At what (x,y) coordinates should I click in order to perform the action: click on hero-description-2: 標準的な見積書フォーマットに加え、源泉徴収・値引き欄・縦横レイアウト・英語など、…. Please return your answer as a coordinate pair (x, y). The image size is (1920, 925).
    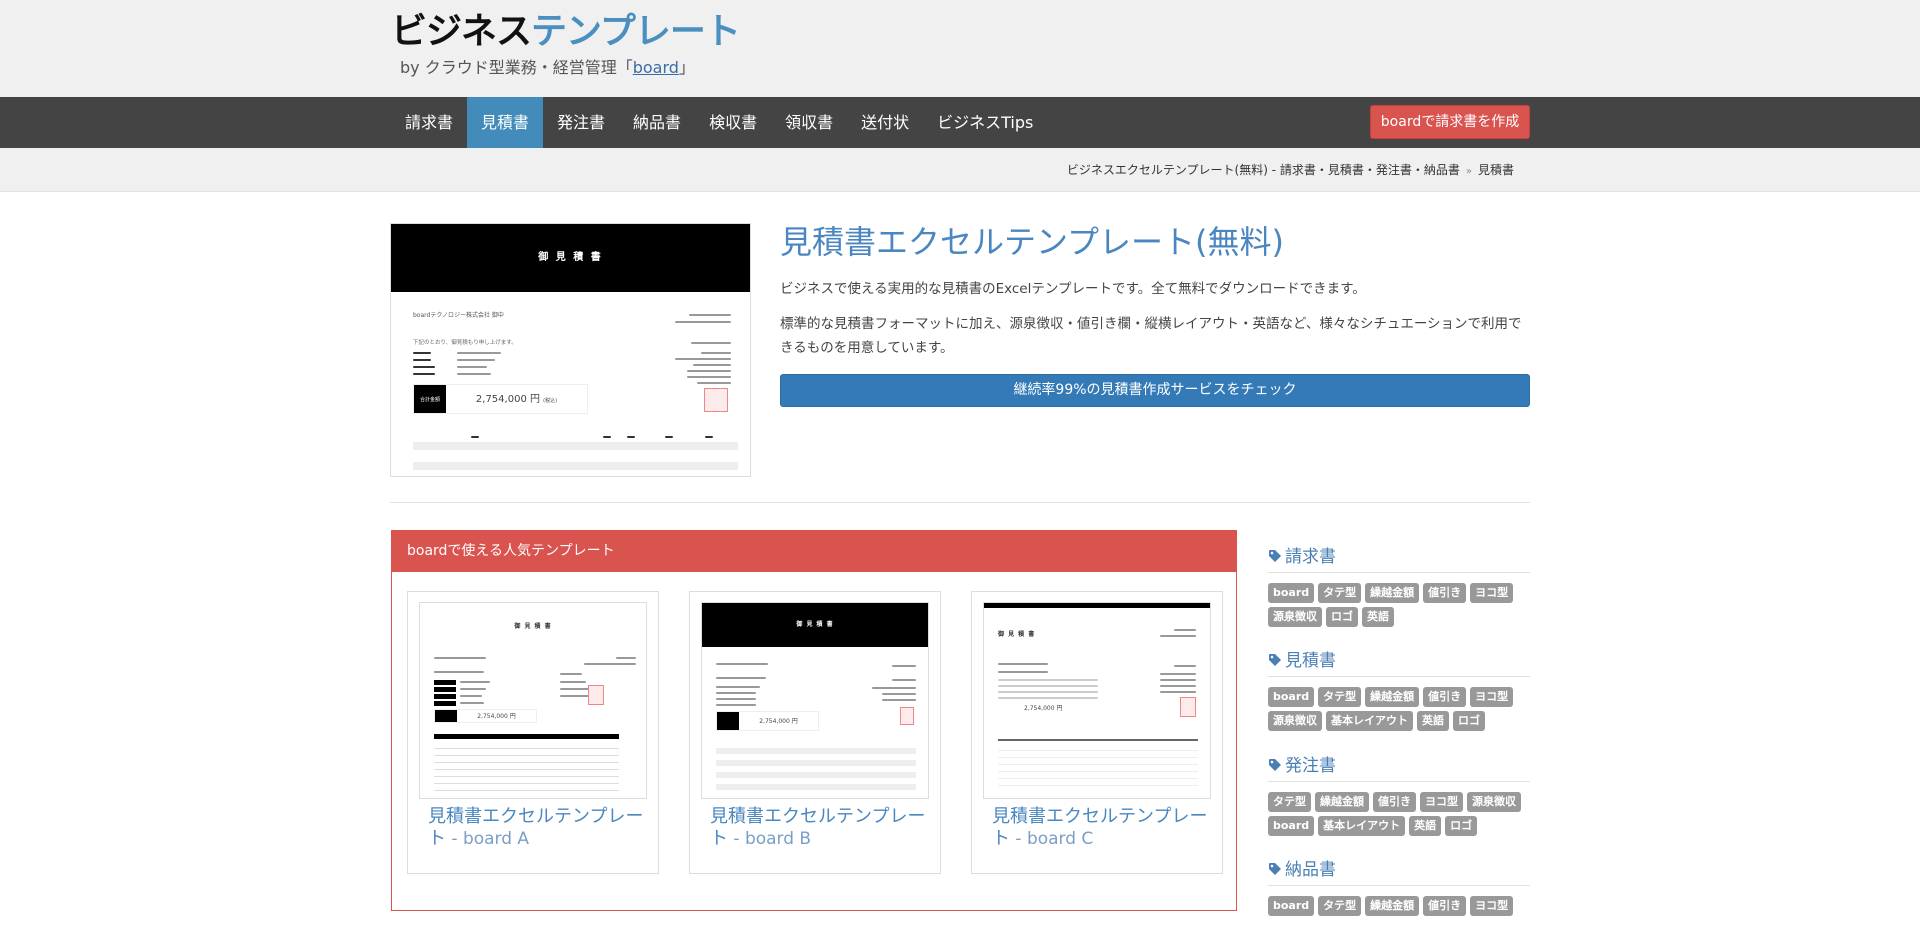
    Looking at the image, I should click on (1151, 336).